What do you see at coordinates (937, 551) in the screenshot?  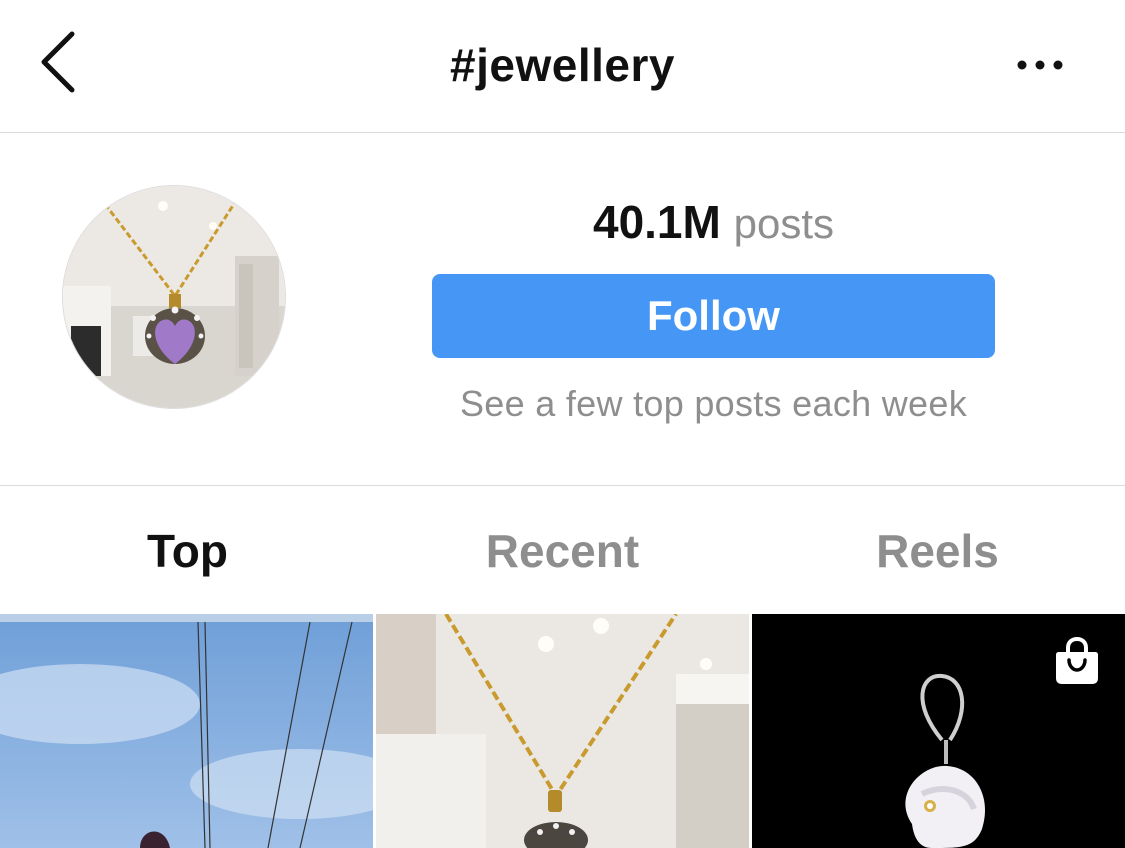 I see `tab-reels: Reels` at bounding box center [937, 551].